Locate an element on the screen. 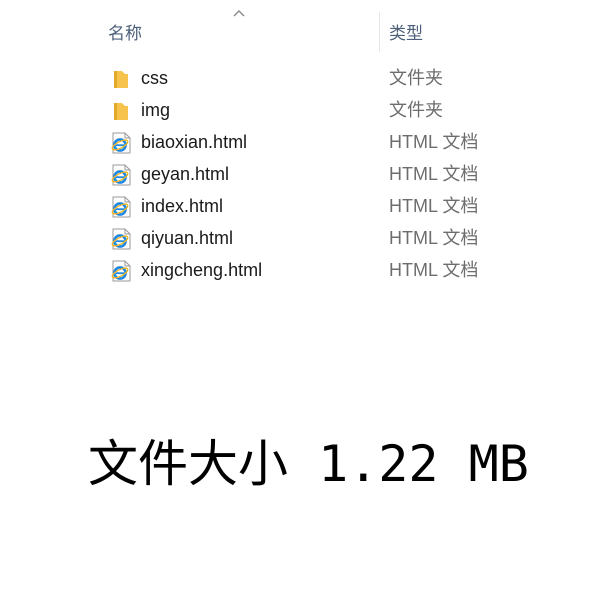 The image size is (600, 600). file-row-img: img 文件夹 is located at coordinates (300, 110).